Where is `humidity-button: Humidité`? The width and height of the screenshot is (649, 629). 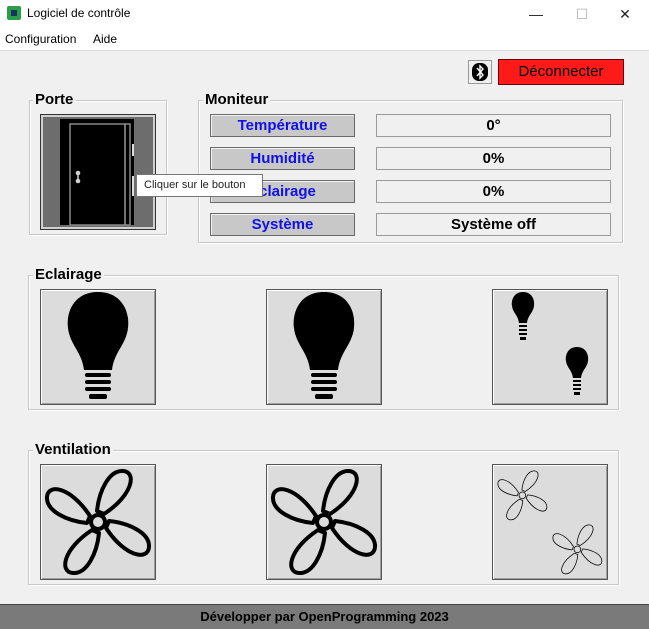 humidity-button: Humidité is located at coordinates (282, 158).